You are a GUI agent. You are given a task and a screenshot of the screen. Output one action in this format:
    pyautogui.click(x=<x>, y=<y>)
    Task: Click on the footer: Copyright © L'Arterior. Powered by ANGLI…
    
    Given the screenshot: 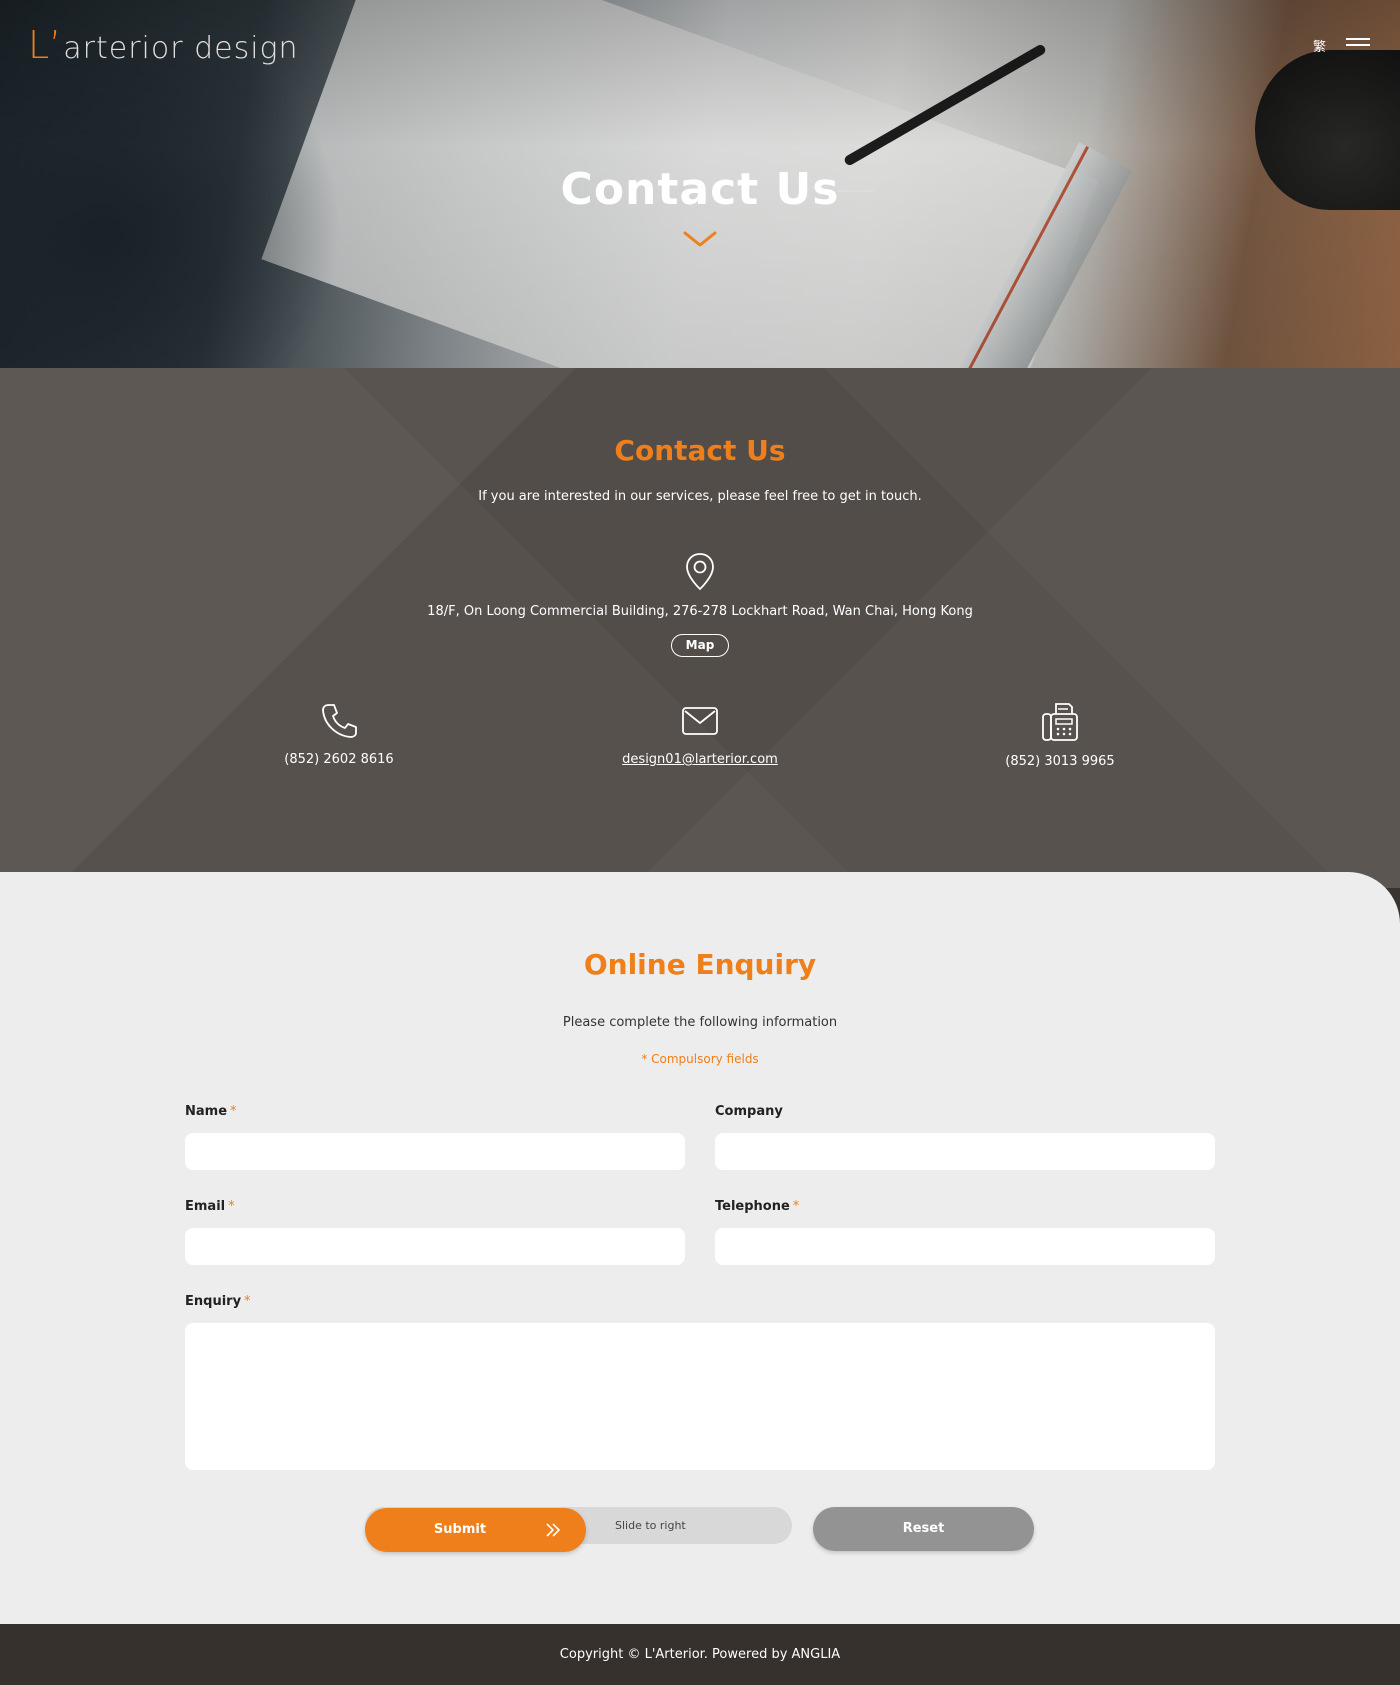 What is the action you would take?
    pyautogui.click(x=700, y=1654)
    